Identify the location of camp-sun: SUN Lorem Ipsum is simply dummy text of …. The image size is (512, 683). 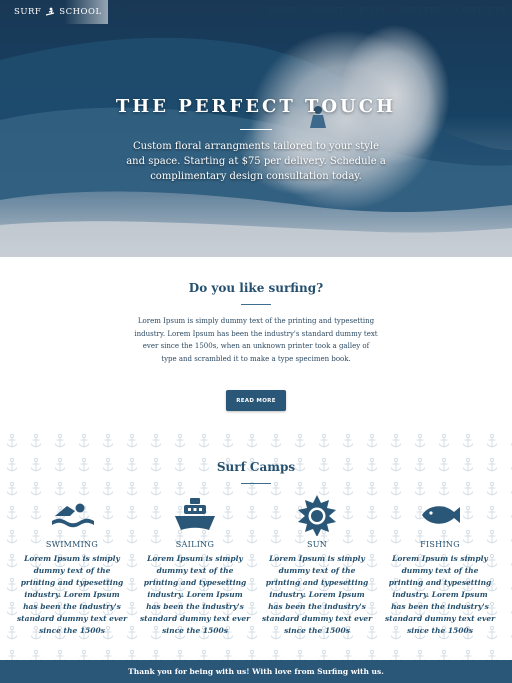
(317, 565).